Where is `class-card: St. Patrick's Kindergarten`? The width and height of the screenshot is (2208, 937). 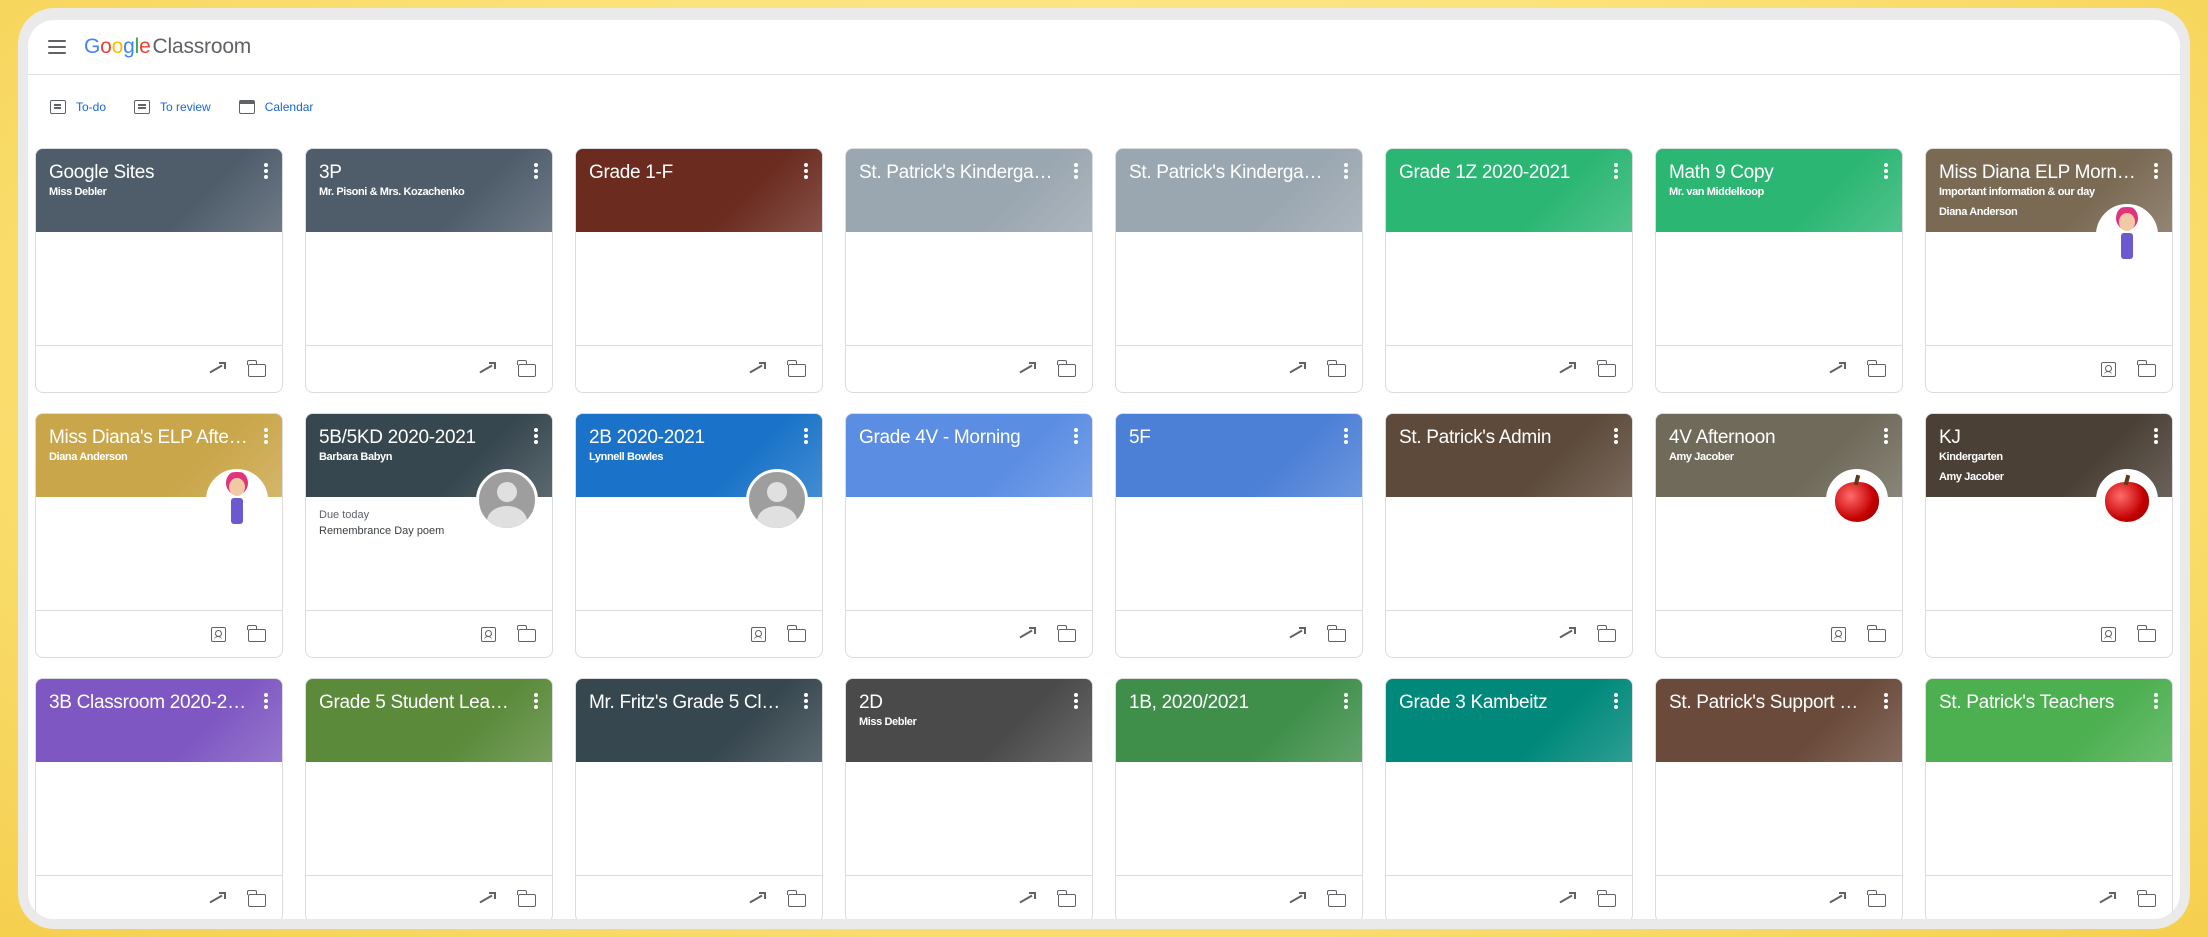
class-card: St. Patrick's Kindergarten is located at coordinates (969, 270).